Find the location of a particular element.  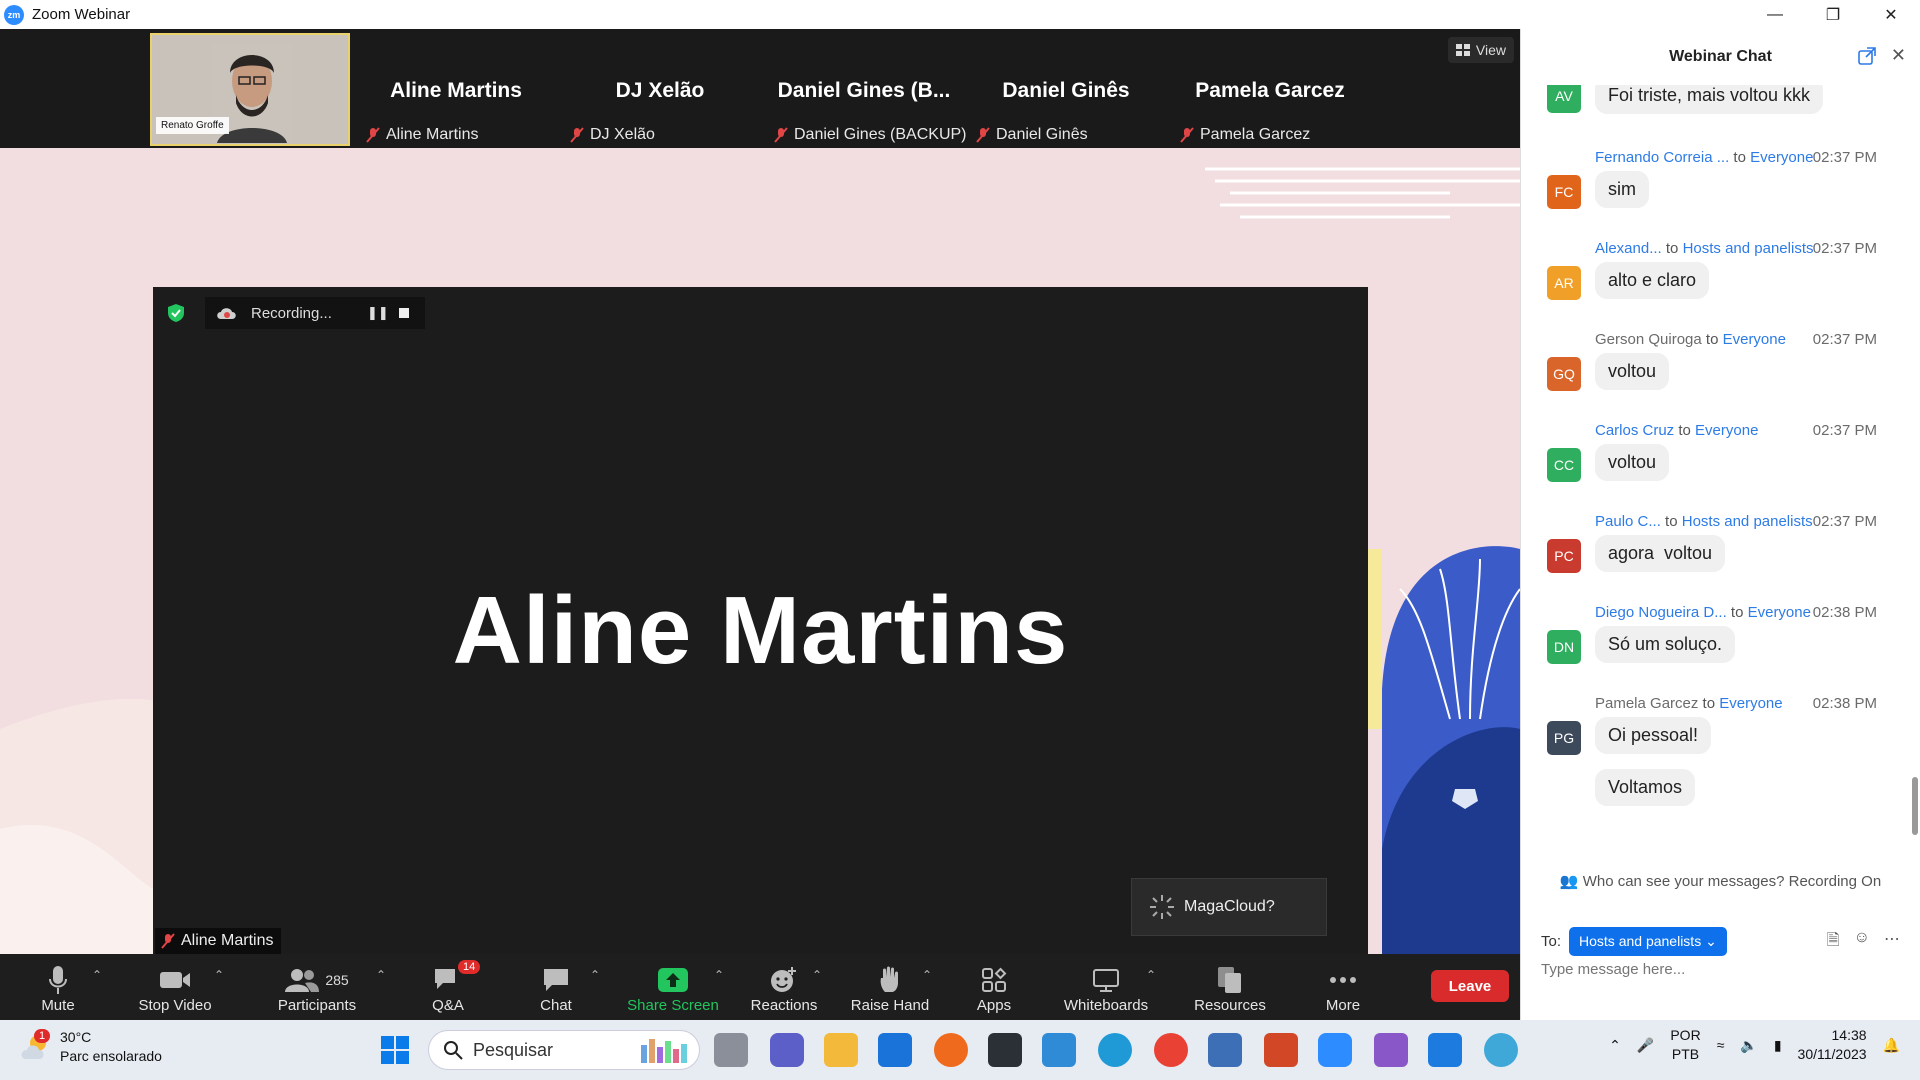

taskbar-search: Pesquisar is located at coordinates (564, 1050).